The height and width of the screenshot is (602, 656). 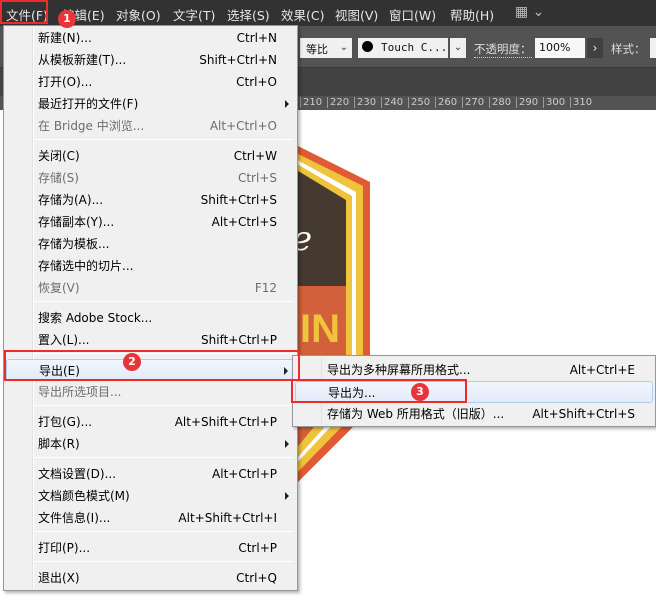 I want to click on menu-item: 在 Bridge 中浏览... Alt+Ctrl+O, so click(x=150, y=126).